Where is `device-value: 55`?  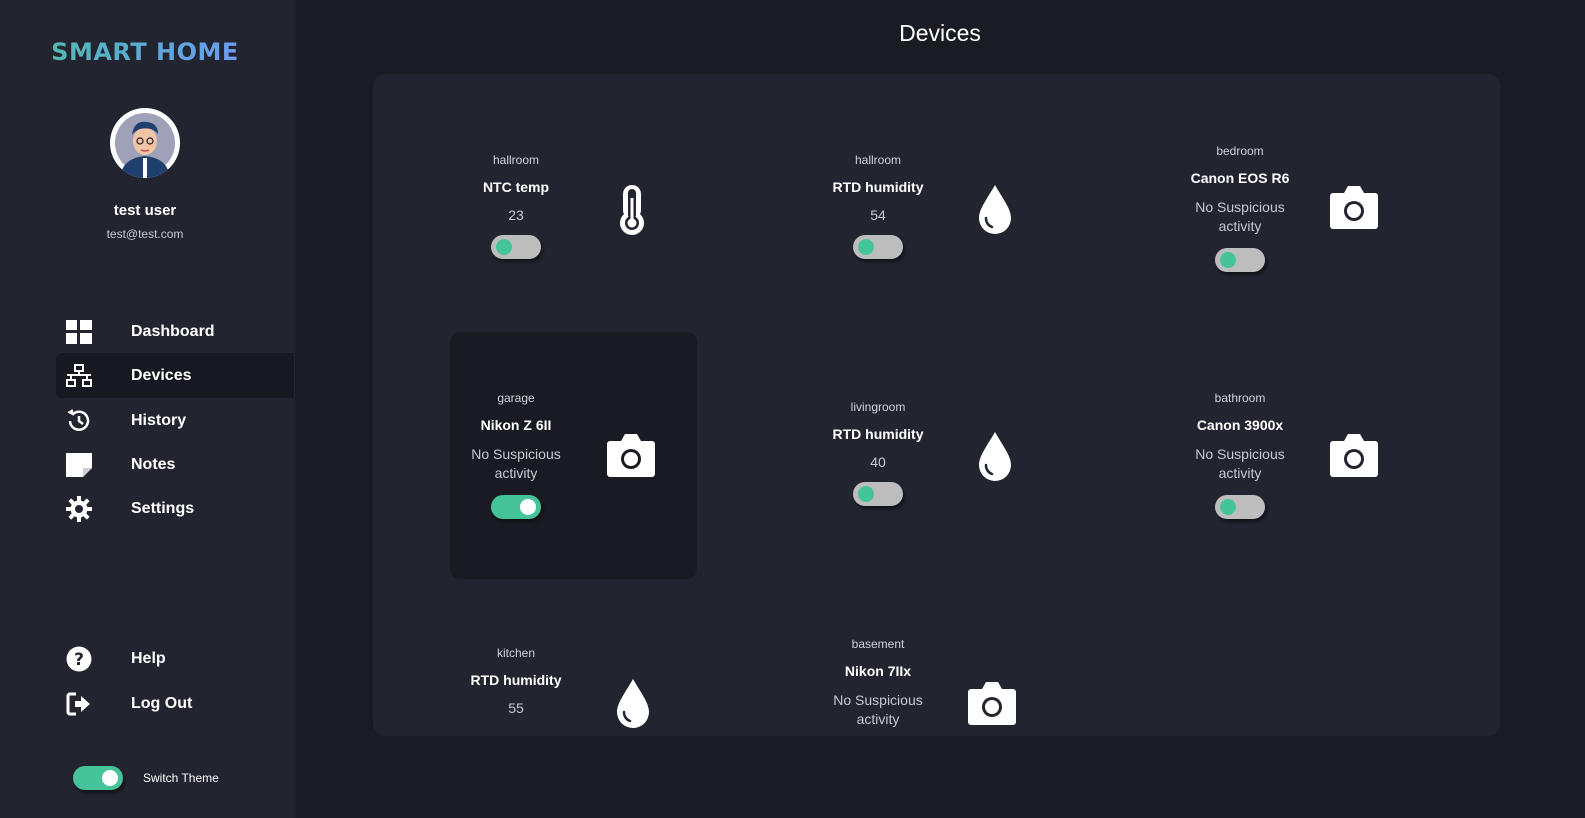
device-value: 55 is located at coordinates (516, 708).